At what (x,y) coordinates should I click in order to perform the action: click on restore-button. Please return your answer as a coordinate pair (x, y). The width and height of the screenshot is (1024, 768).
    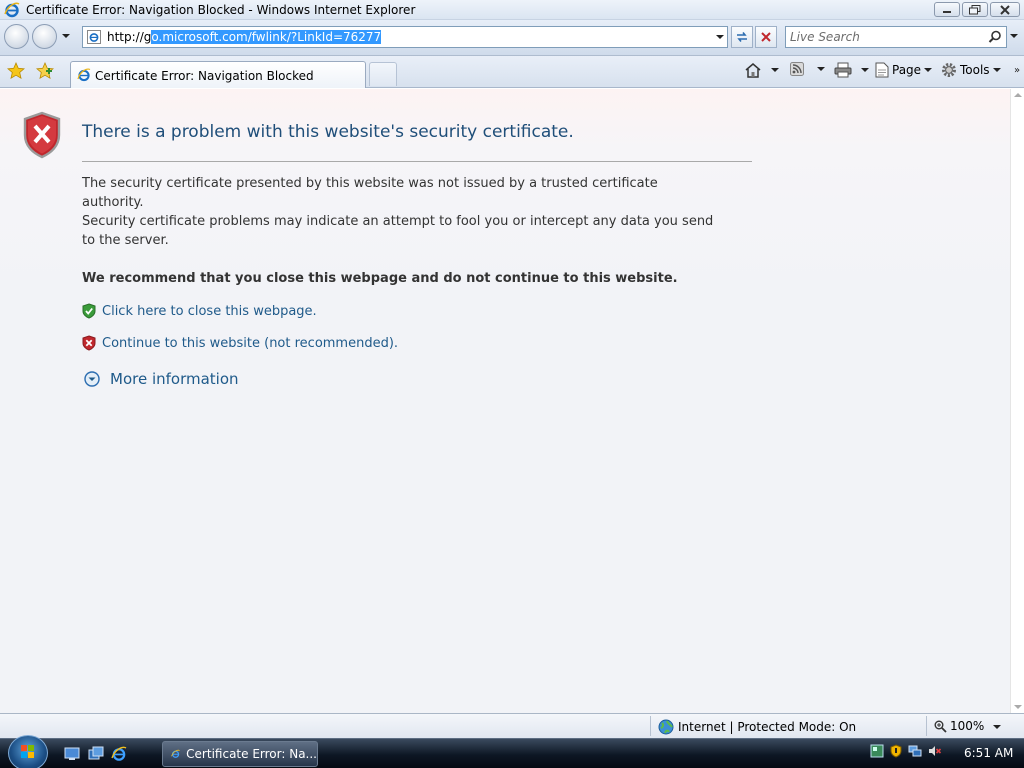
    Looking at the image, I should click on (975, 9).